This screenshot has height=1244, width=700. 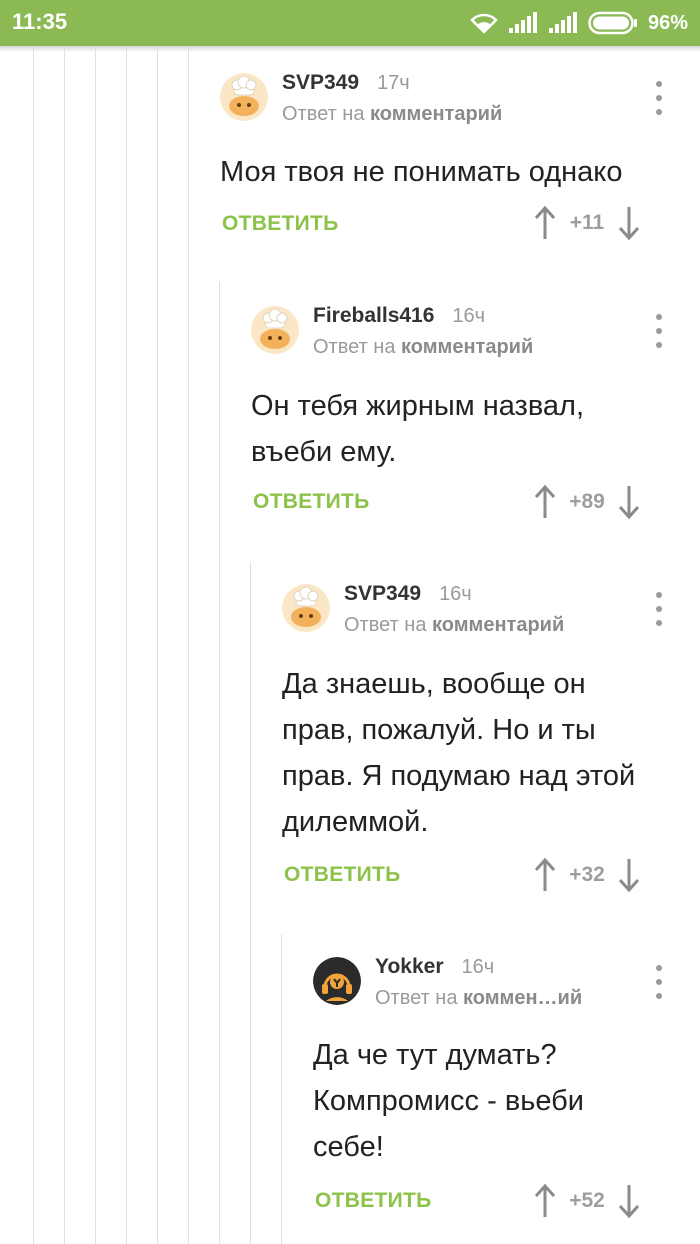 I want to click on battery-percent: 96%, so click(x=667, y=22).